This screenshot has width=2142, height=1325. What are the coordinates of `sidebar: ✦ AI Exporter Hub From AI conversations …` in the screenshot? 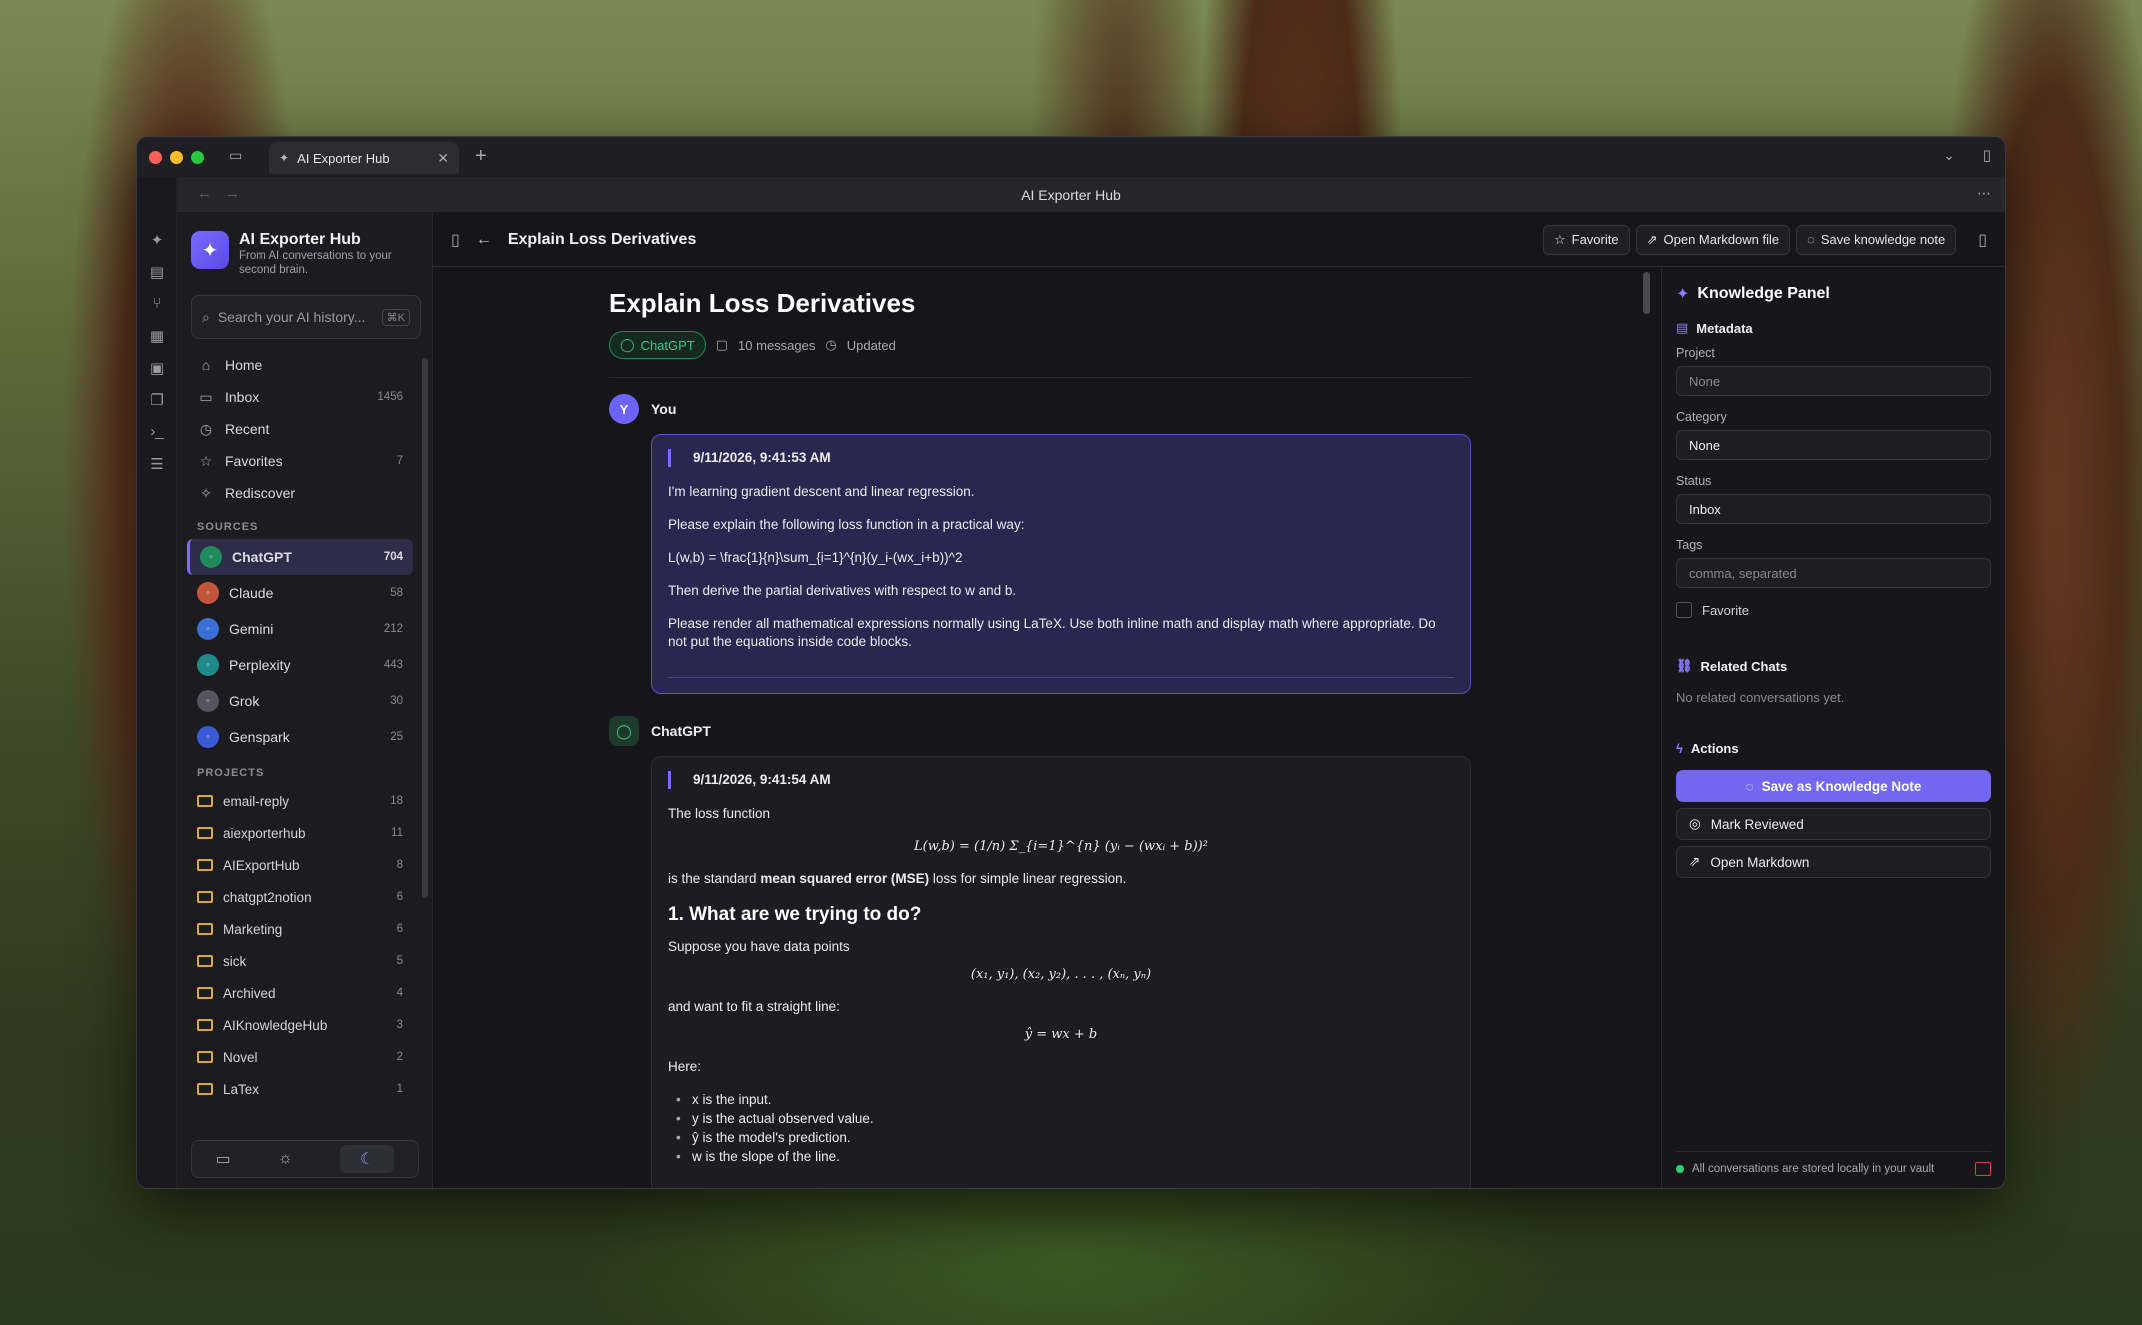 It's located at (305, 700).